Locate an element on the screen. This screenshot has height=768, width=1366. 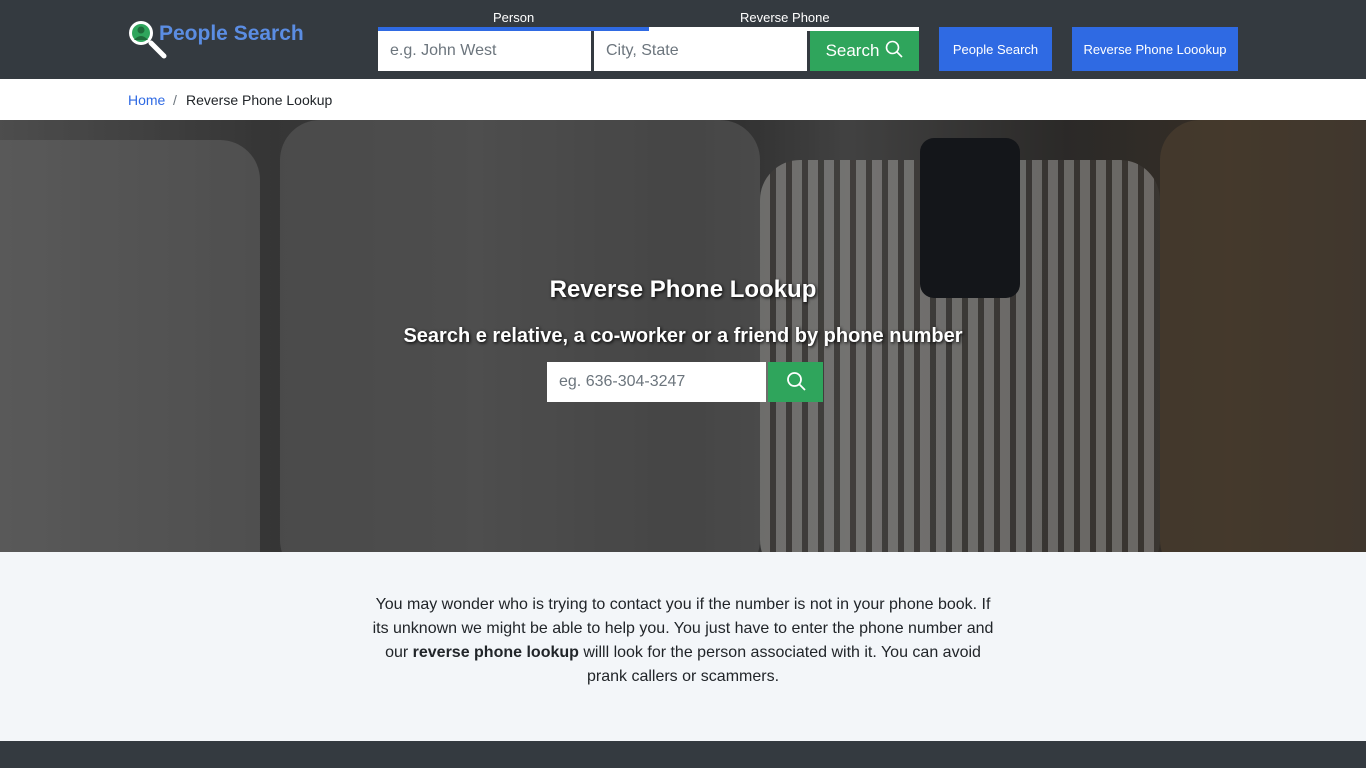
magnifier-person-icon is located at coordinates (148, 40).